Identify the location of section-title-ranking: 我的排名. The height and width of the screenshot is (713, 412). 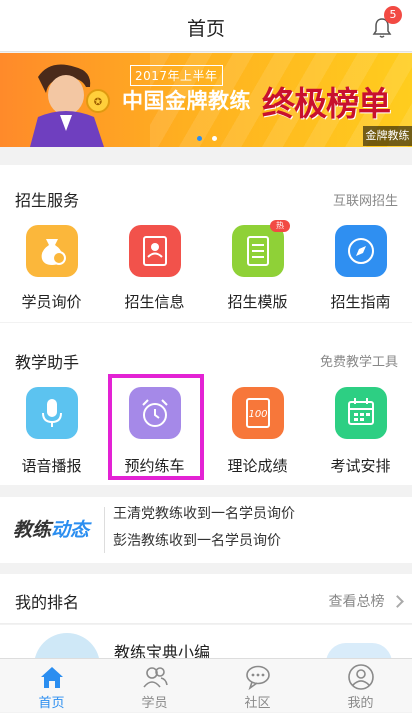
(47, 602).